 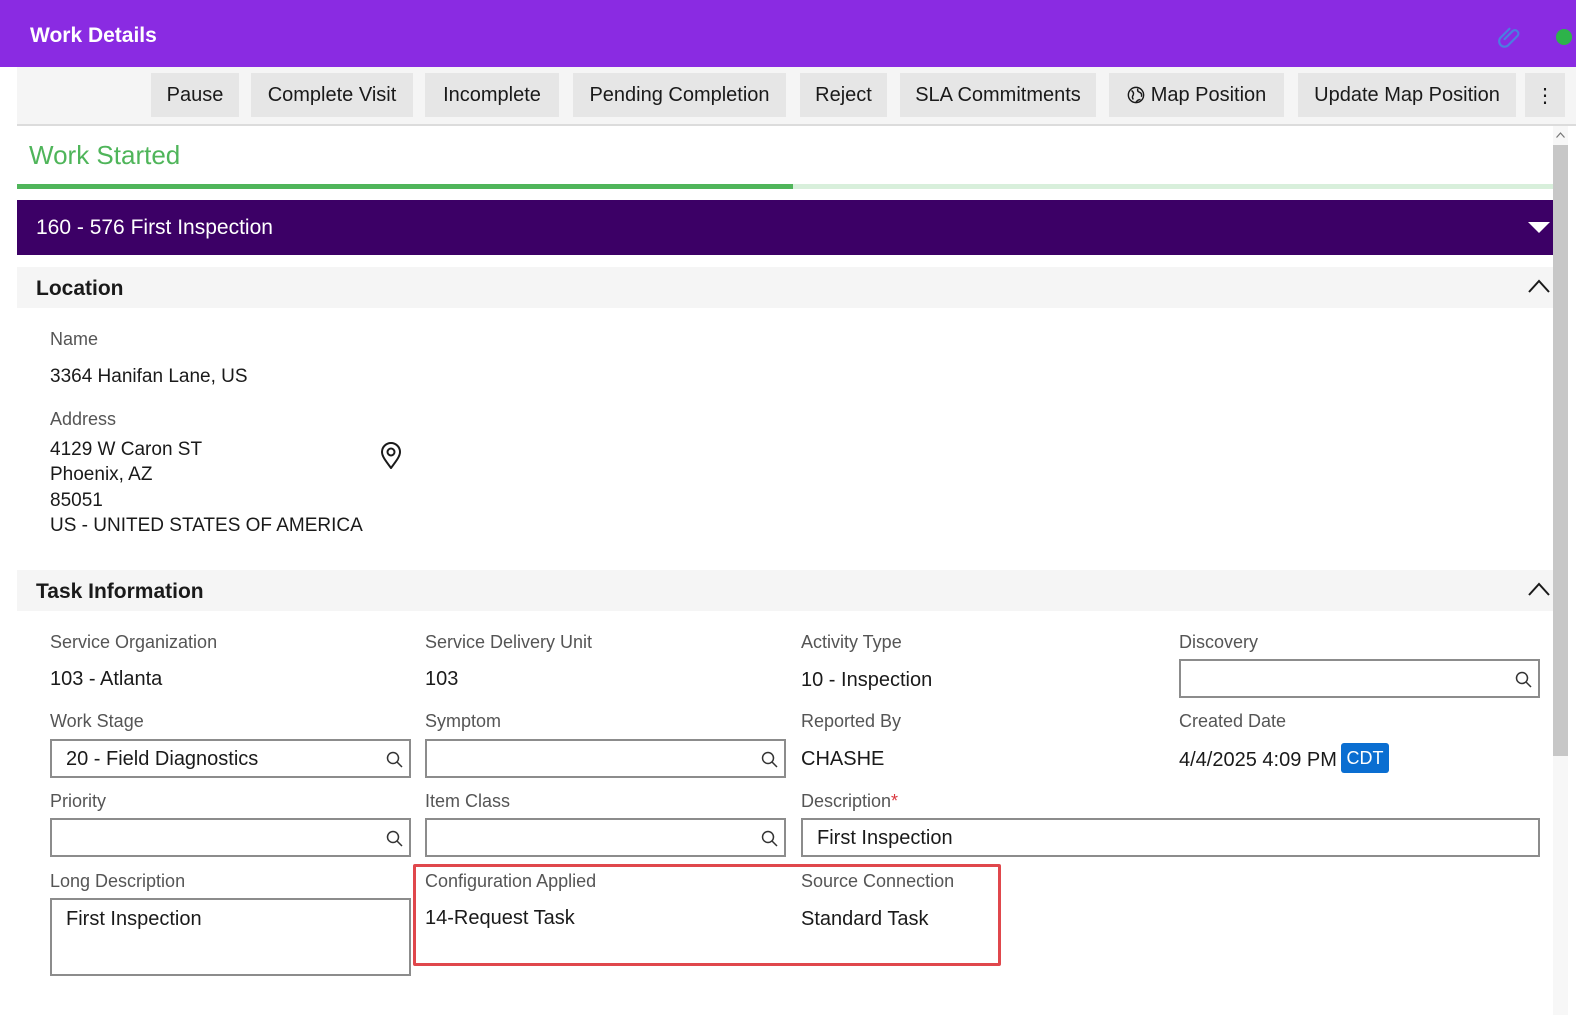 I want to click on page-title: Work Details, so click(x=93, y=35).